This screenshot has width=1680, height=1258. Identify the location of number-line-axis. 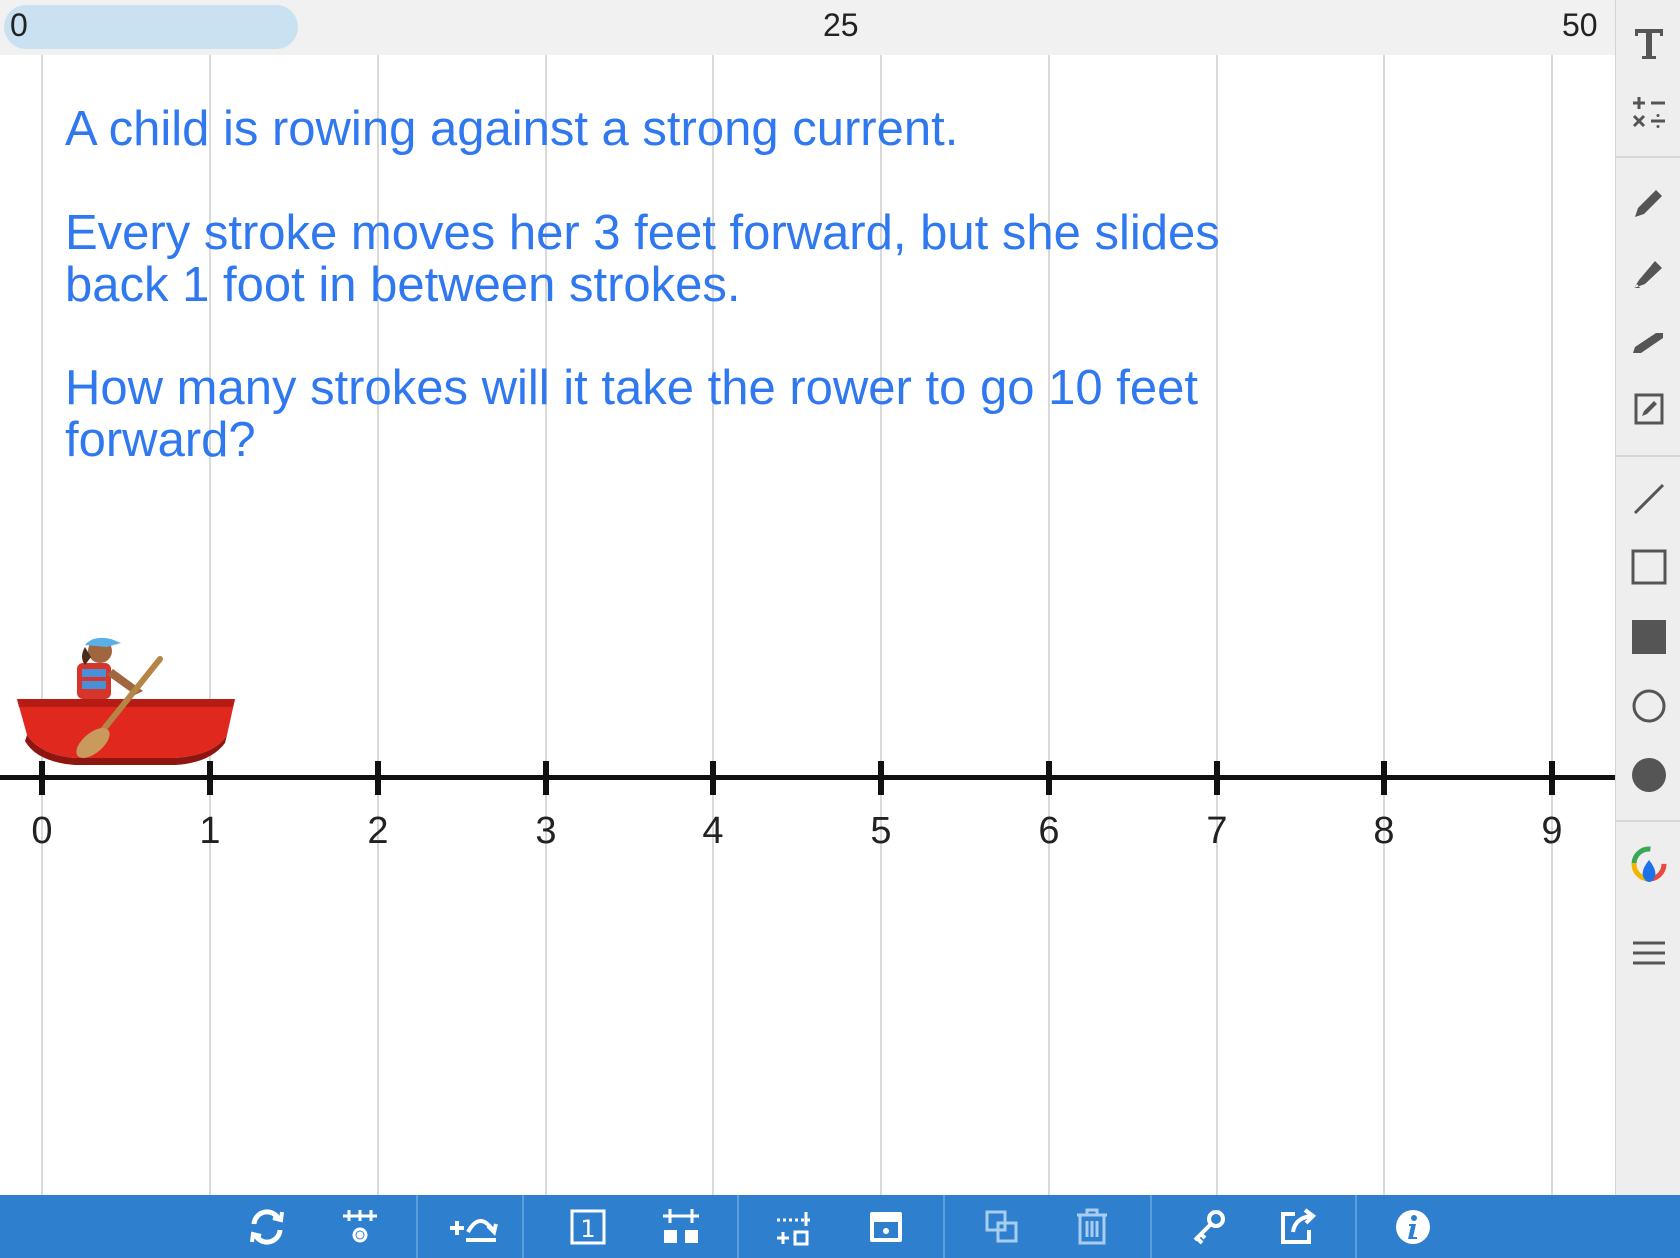
(807, 777).